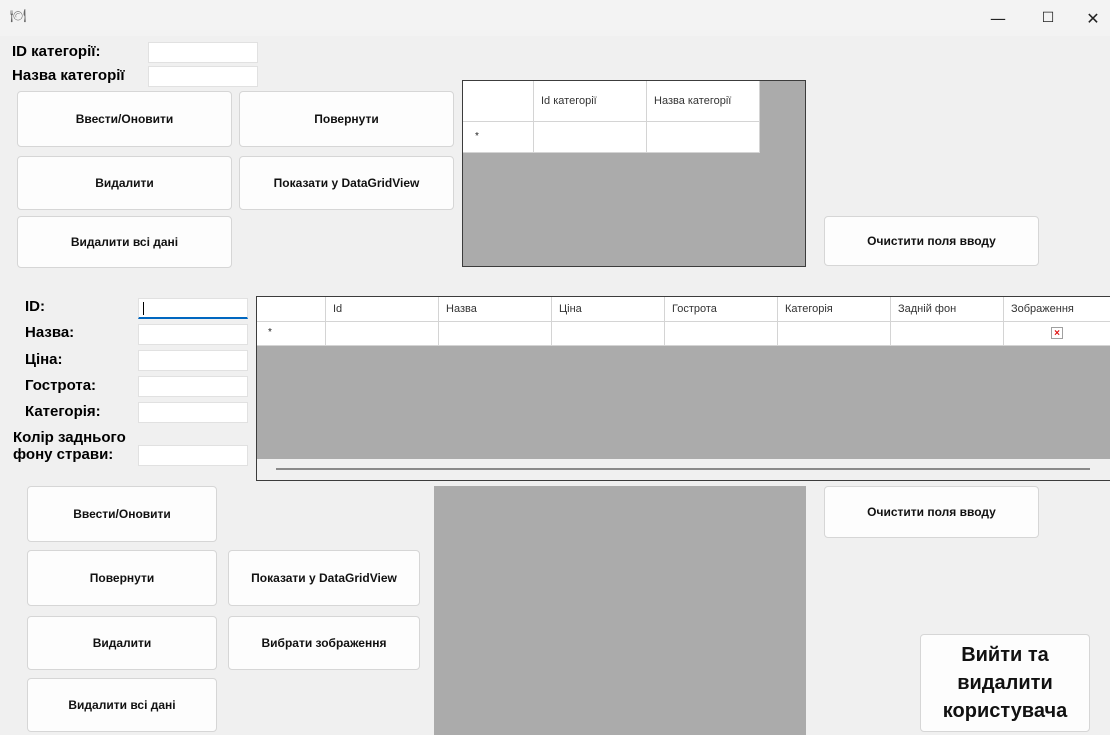 This screenshot has width=1110, height=735. What do you see at coordinates (63, 411) in the screenshot?
I see `dish-category-label: Категорія:` at bounding box center [63, 411].